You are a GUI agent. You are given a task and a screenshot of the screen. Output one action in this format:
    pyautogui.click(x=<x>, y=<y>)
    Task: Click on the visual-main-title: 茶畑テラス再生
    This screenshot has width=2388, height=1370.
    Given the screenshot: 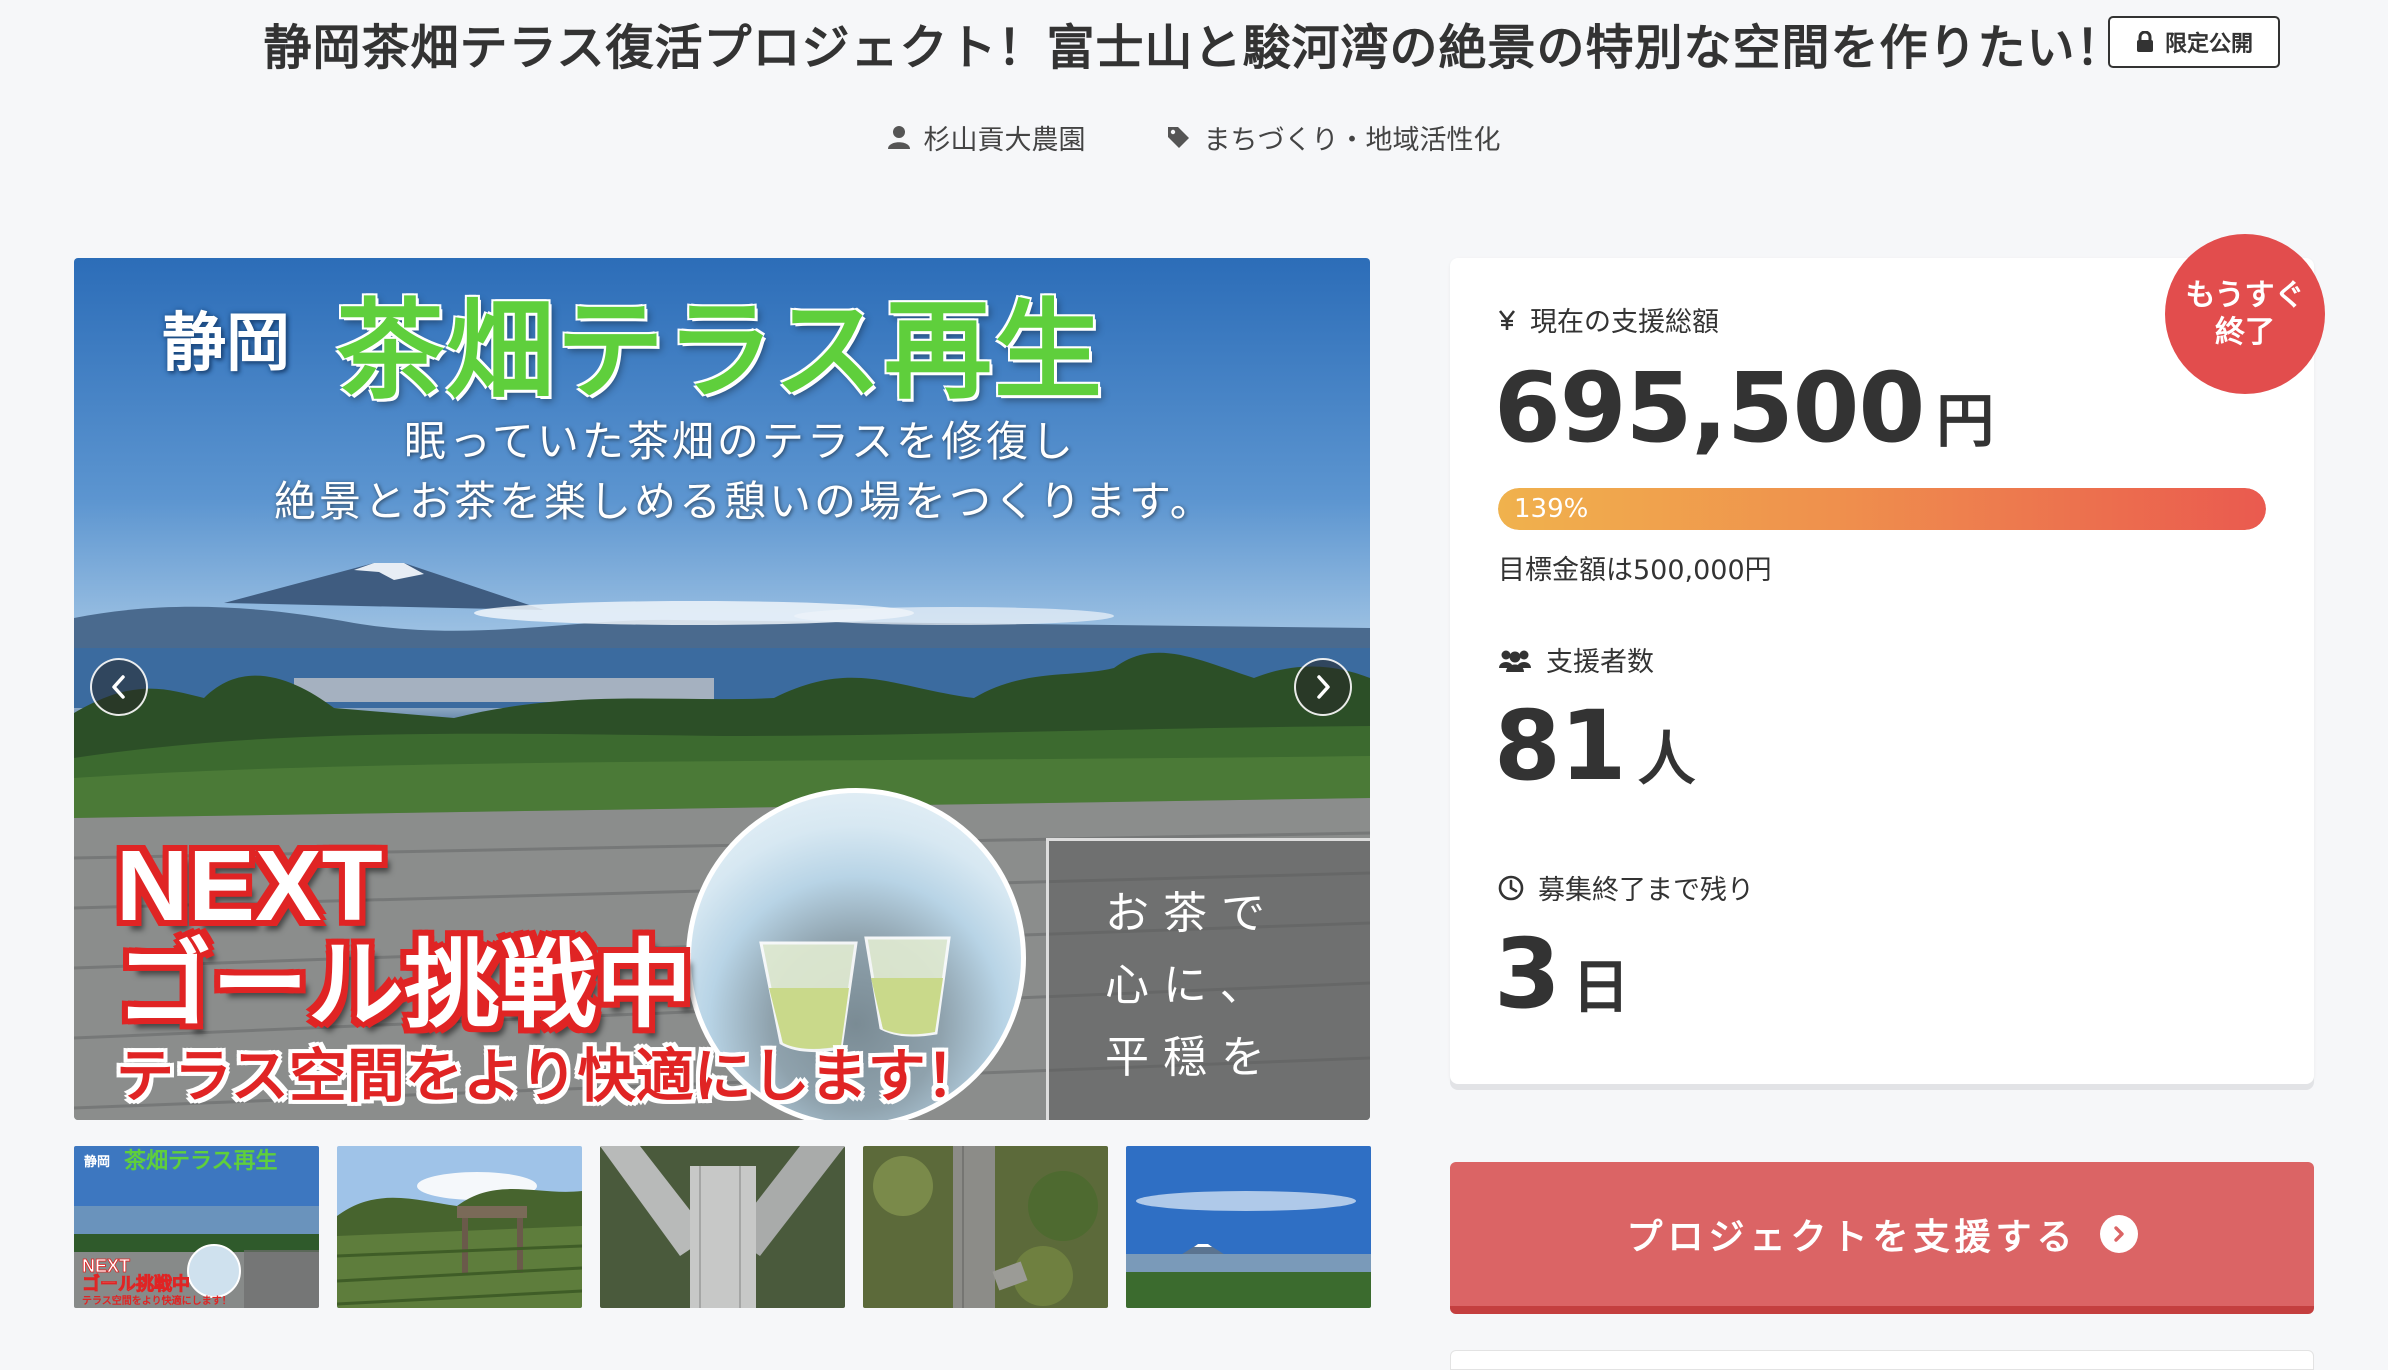 What is the action you would take?
    pyautogui.click(x=720, y=351)
    